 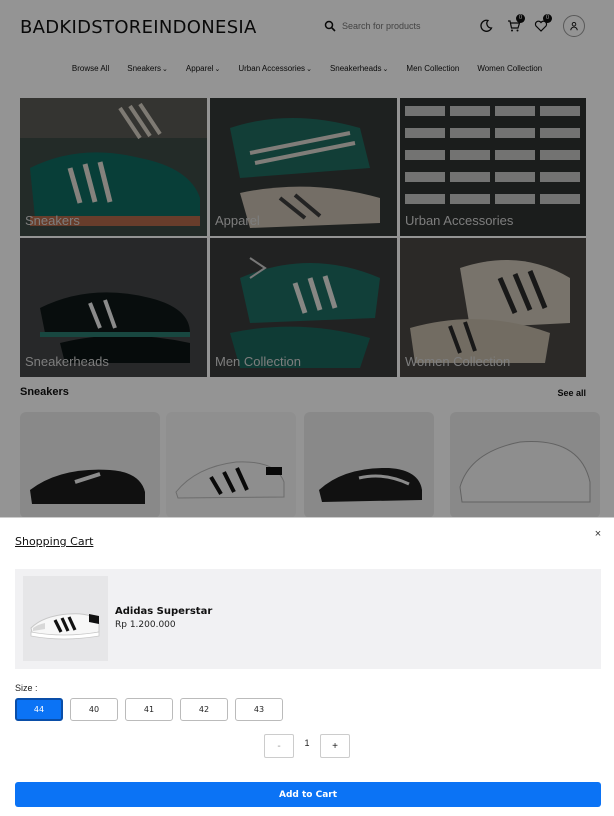 What do you see at coordinates (279, 746) in the screenshot?
I see `decrease-quantity-button: -` at bounding box center [279, 746].